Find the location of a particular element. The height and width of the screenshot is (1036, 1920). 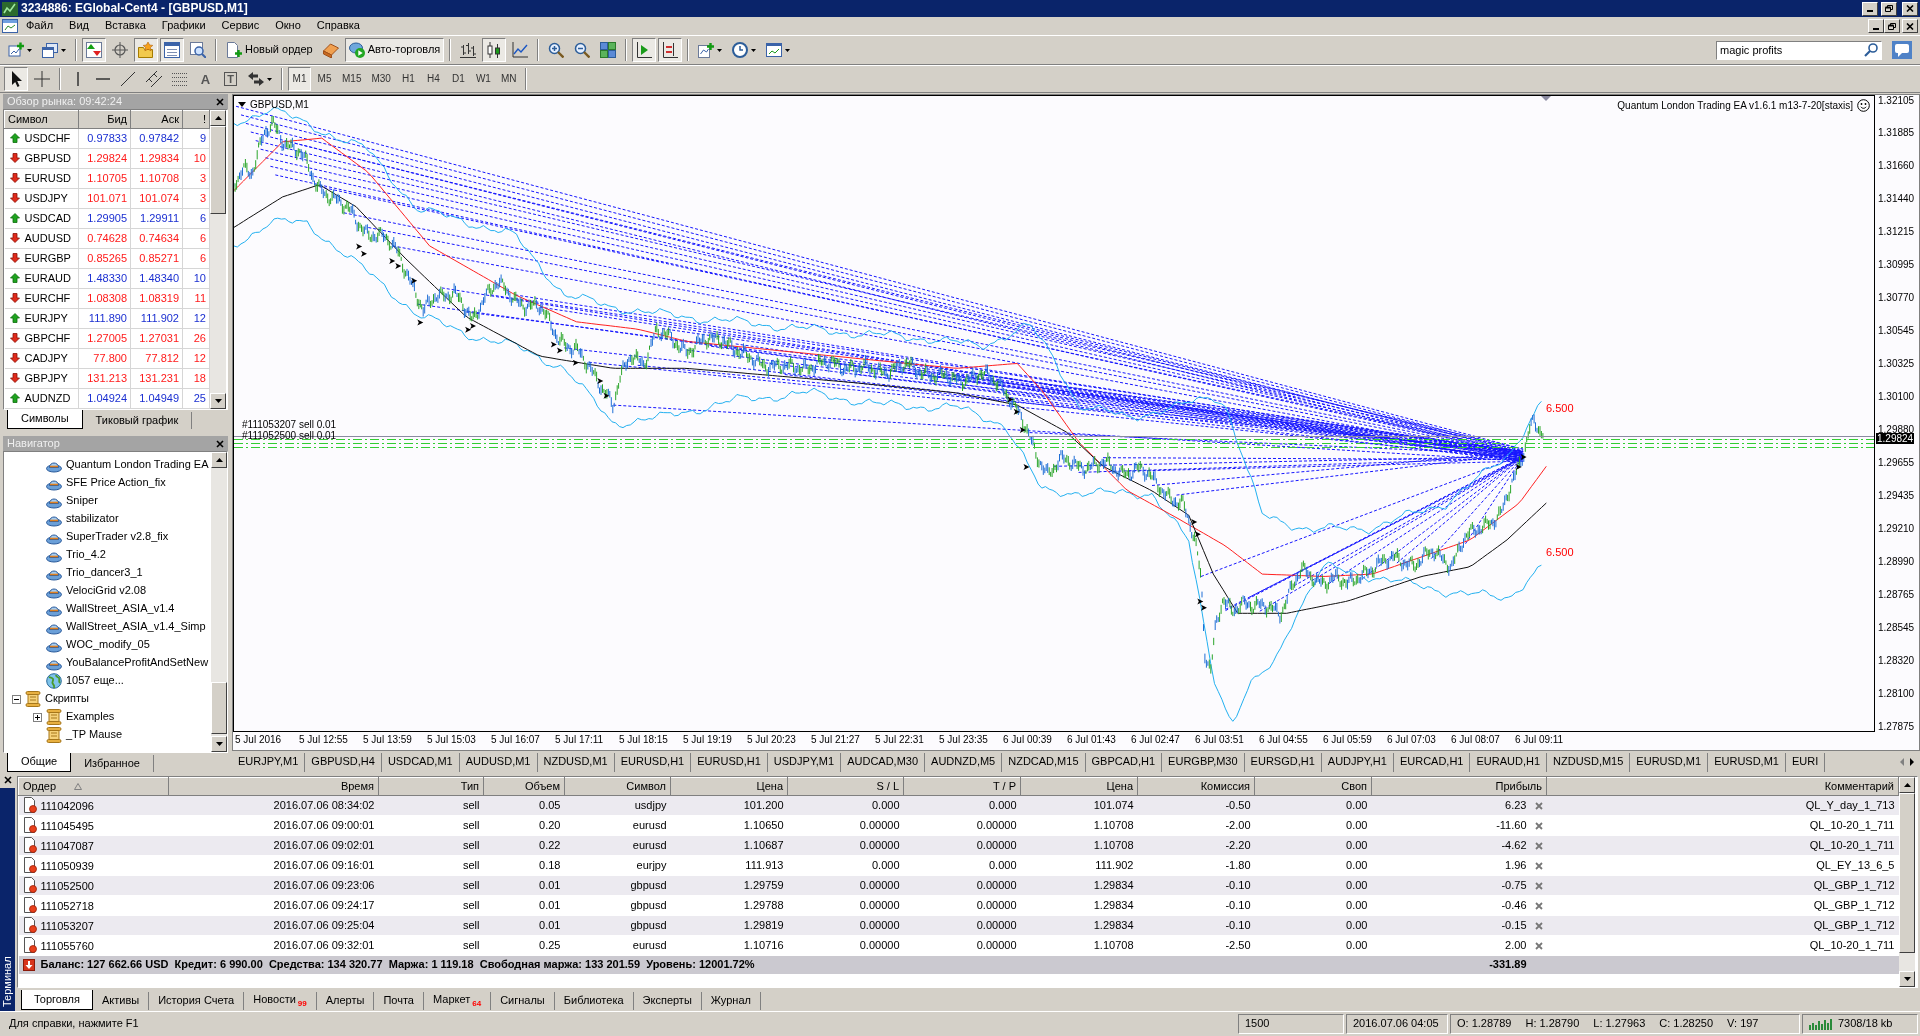

search-field: magic profits is located at coordinates (1799, 50).